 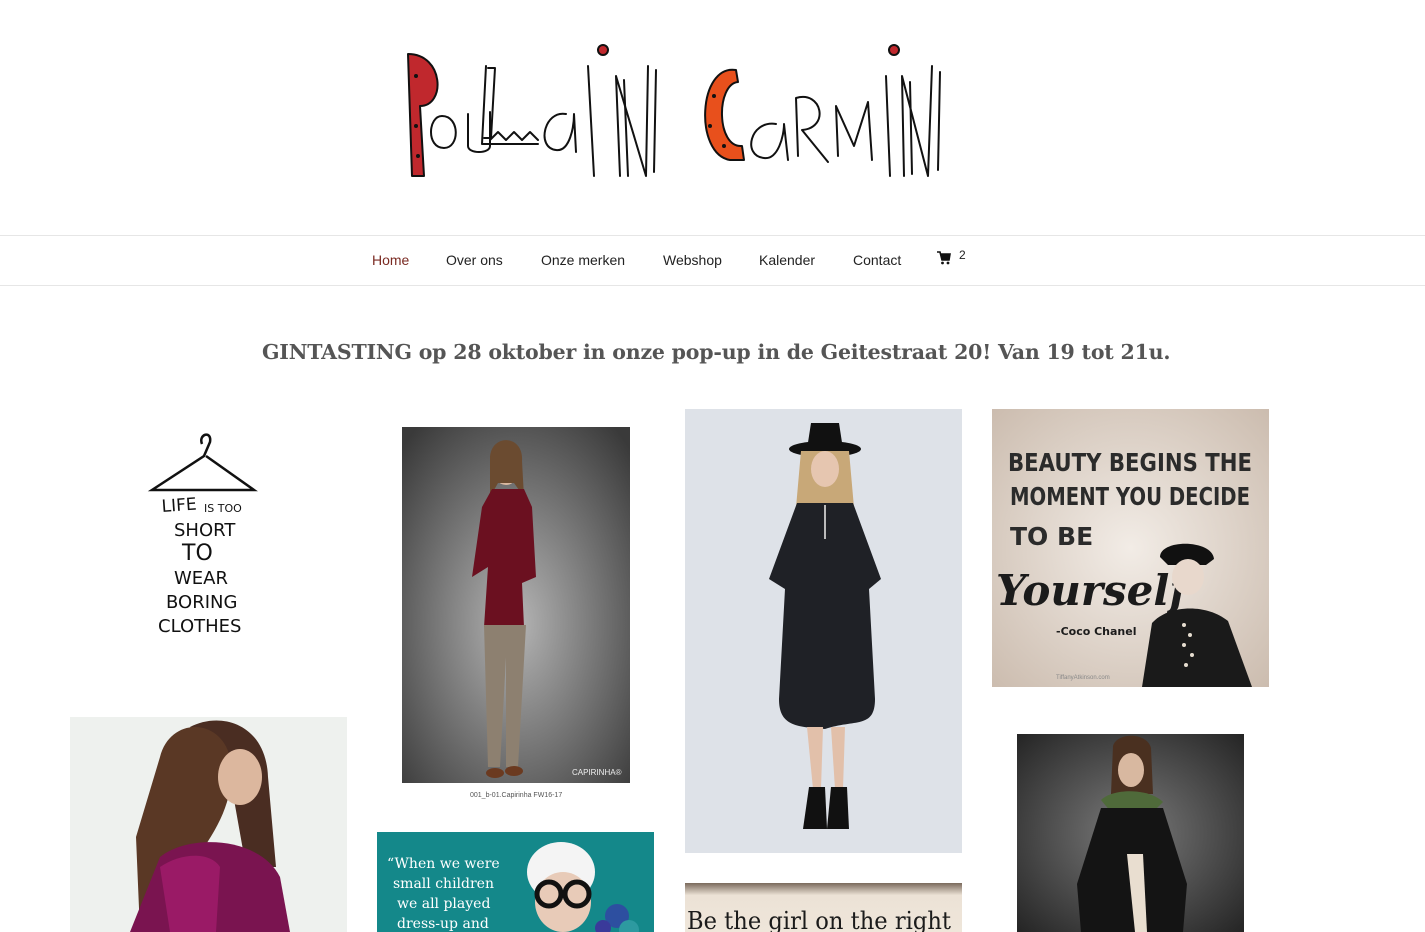 I want to click on hanger-quote-line: CLOTHES, so click(x=199, y=626).